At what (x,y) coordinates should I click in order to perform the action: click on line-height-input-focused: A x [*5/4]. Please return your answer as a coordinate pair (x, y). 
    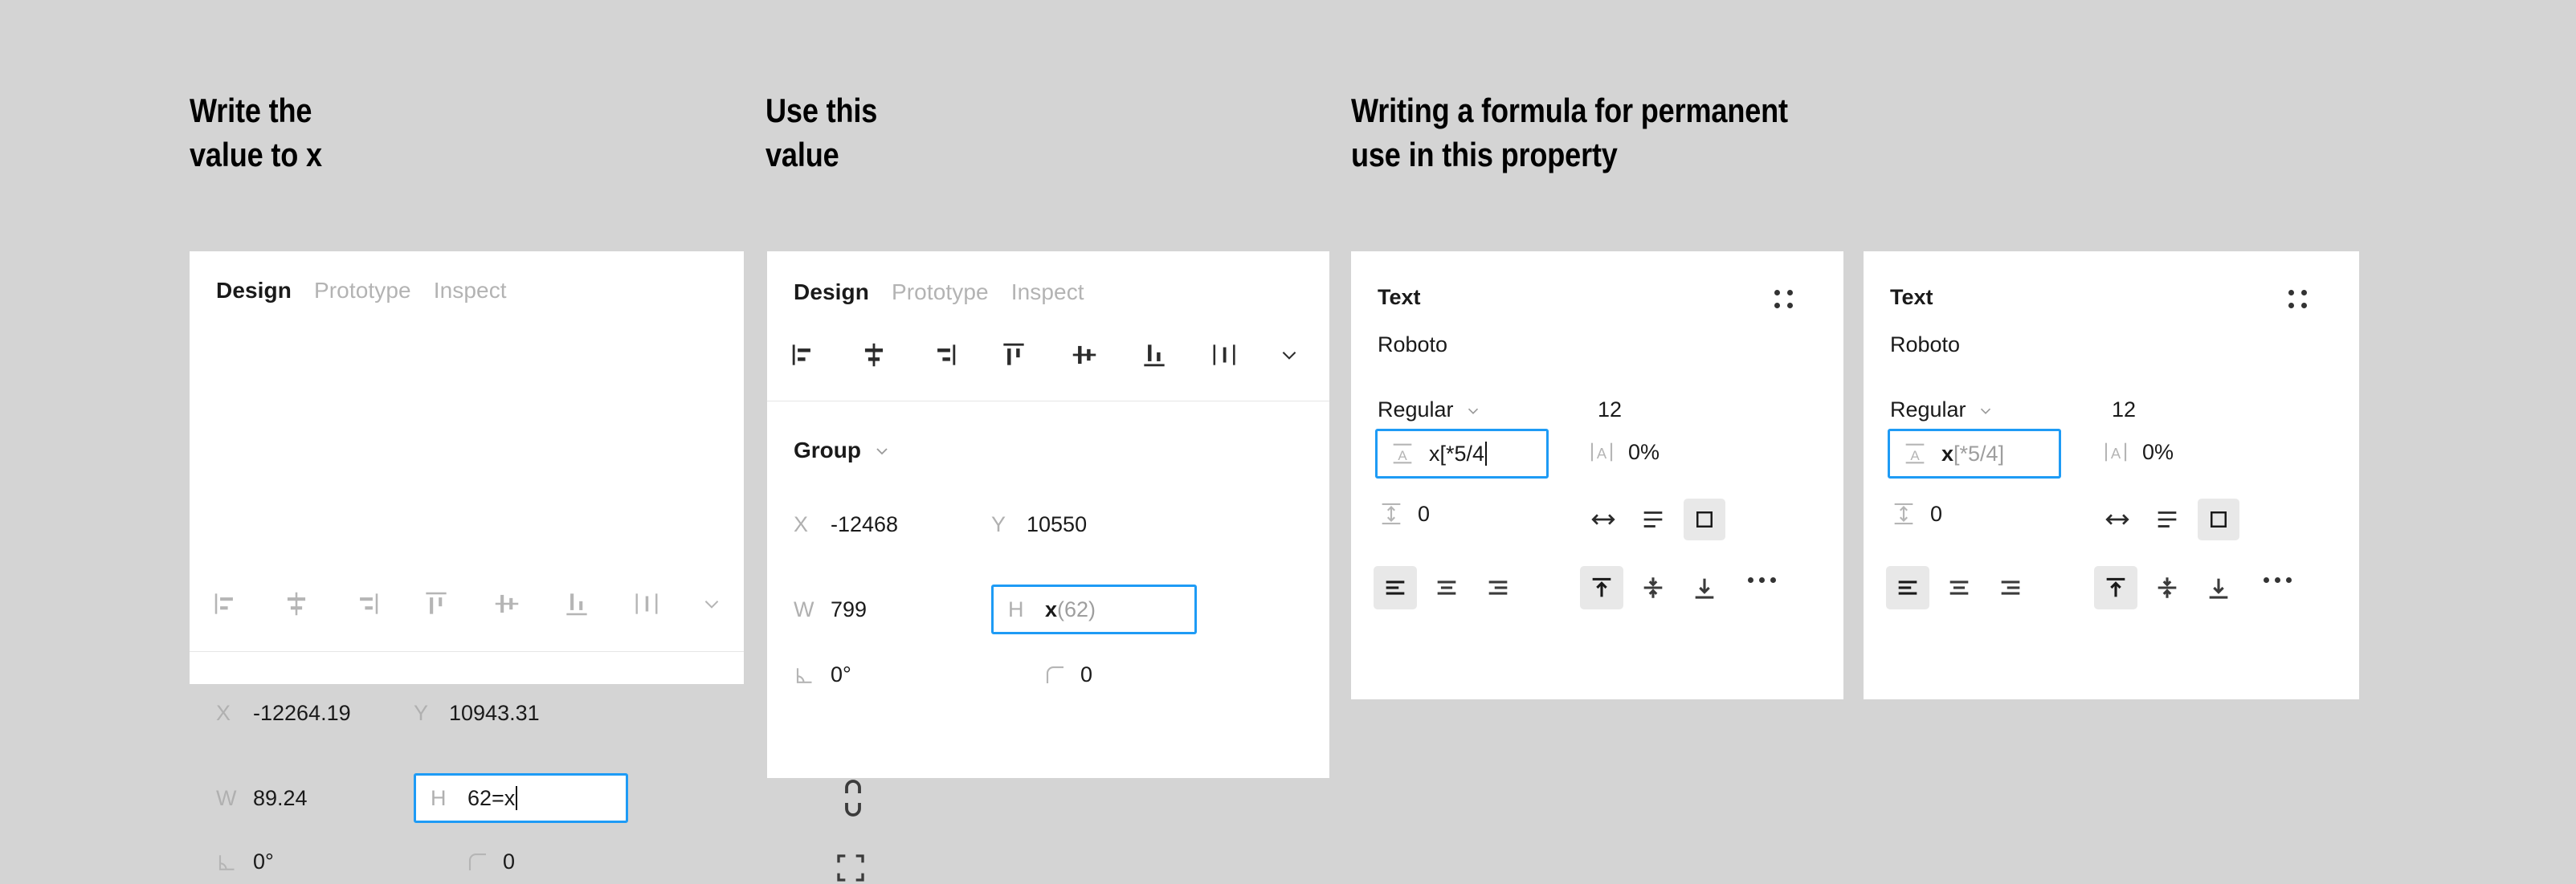
    Looking at the image, I should click on (1974, 454).